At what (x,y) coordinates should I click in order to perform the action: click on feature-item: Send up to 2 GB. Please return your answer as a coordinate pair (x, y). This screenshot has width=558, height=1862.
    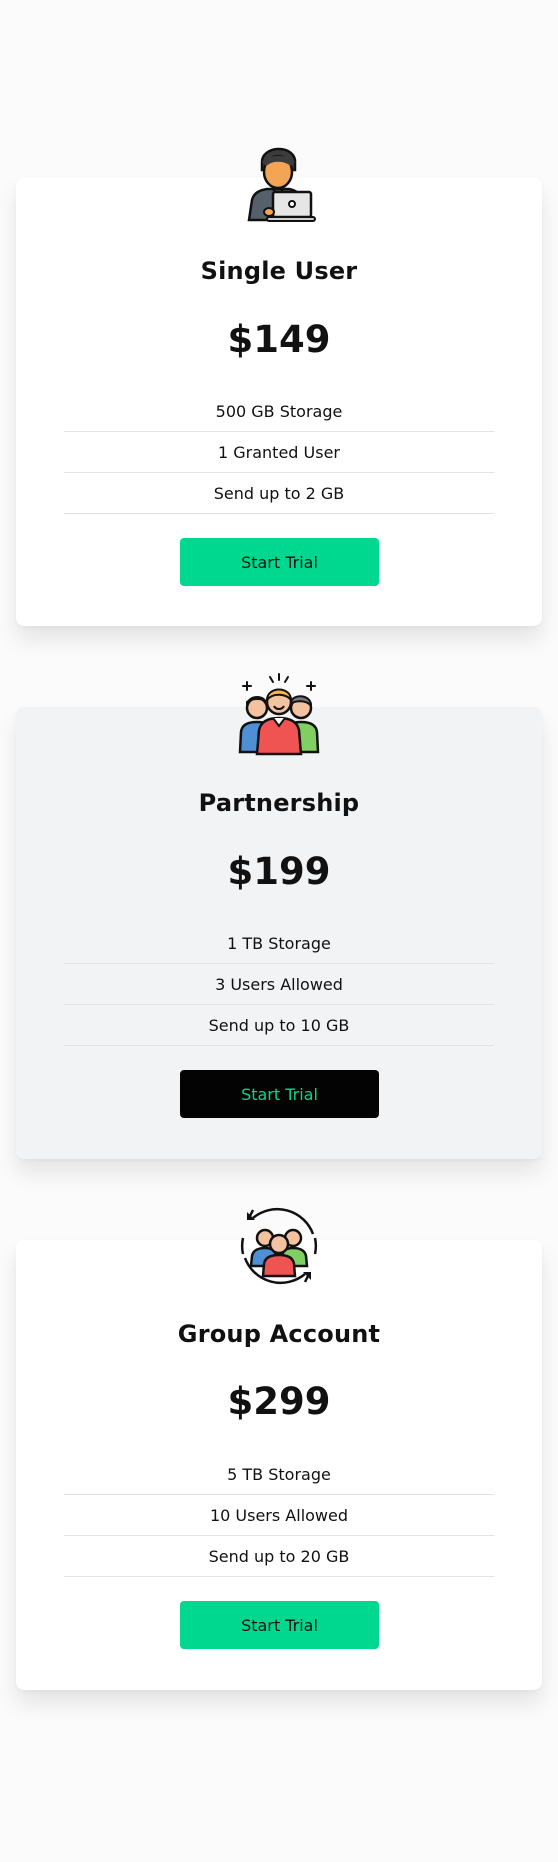
    Looking at the image, I should click on (279, 493).